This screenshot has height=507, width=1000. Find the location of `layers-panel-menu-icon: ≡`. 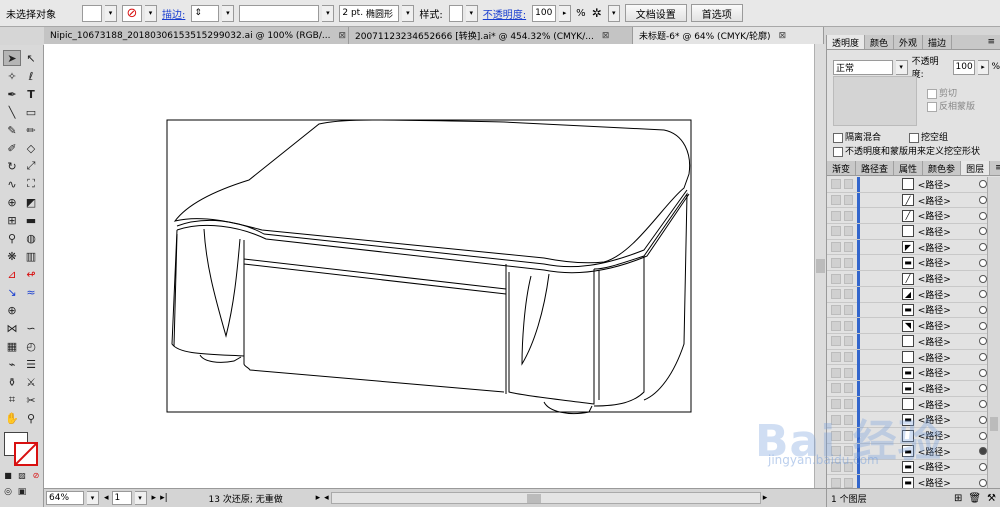

layers-panel-menu-icon: ≡ is located at coordinates (995, 168).